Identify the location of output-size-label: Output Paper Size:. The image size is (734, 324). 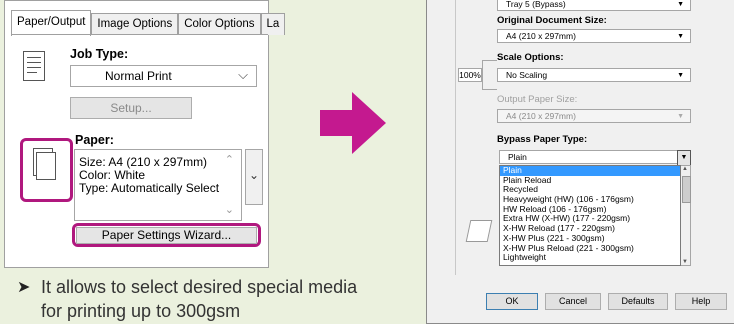
(537, 99).